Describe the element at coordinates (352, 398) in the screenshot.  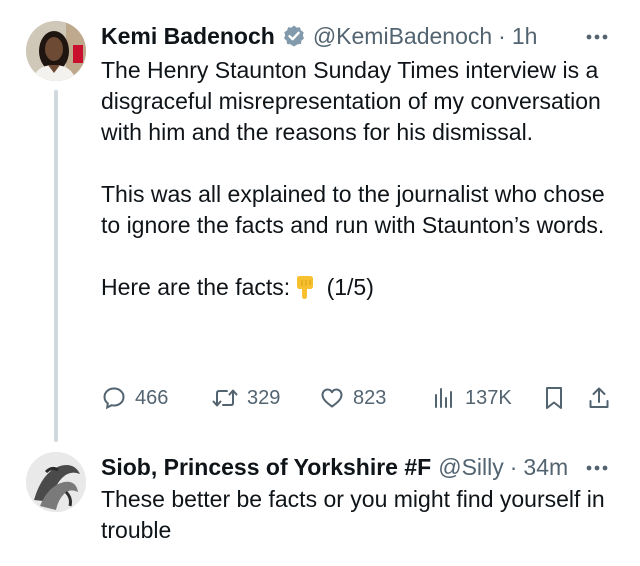
I see `like-button: 823` at that location.